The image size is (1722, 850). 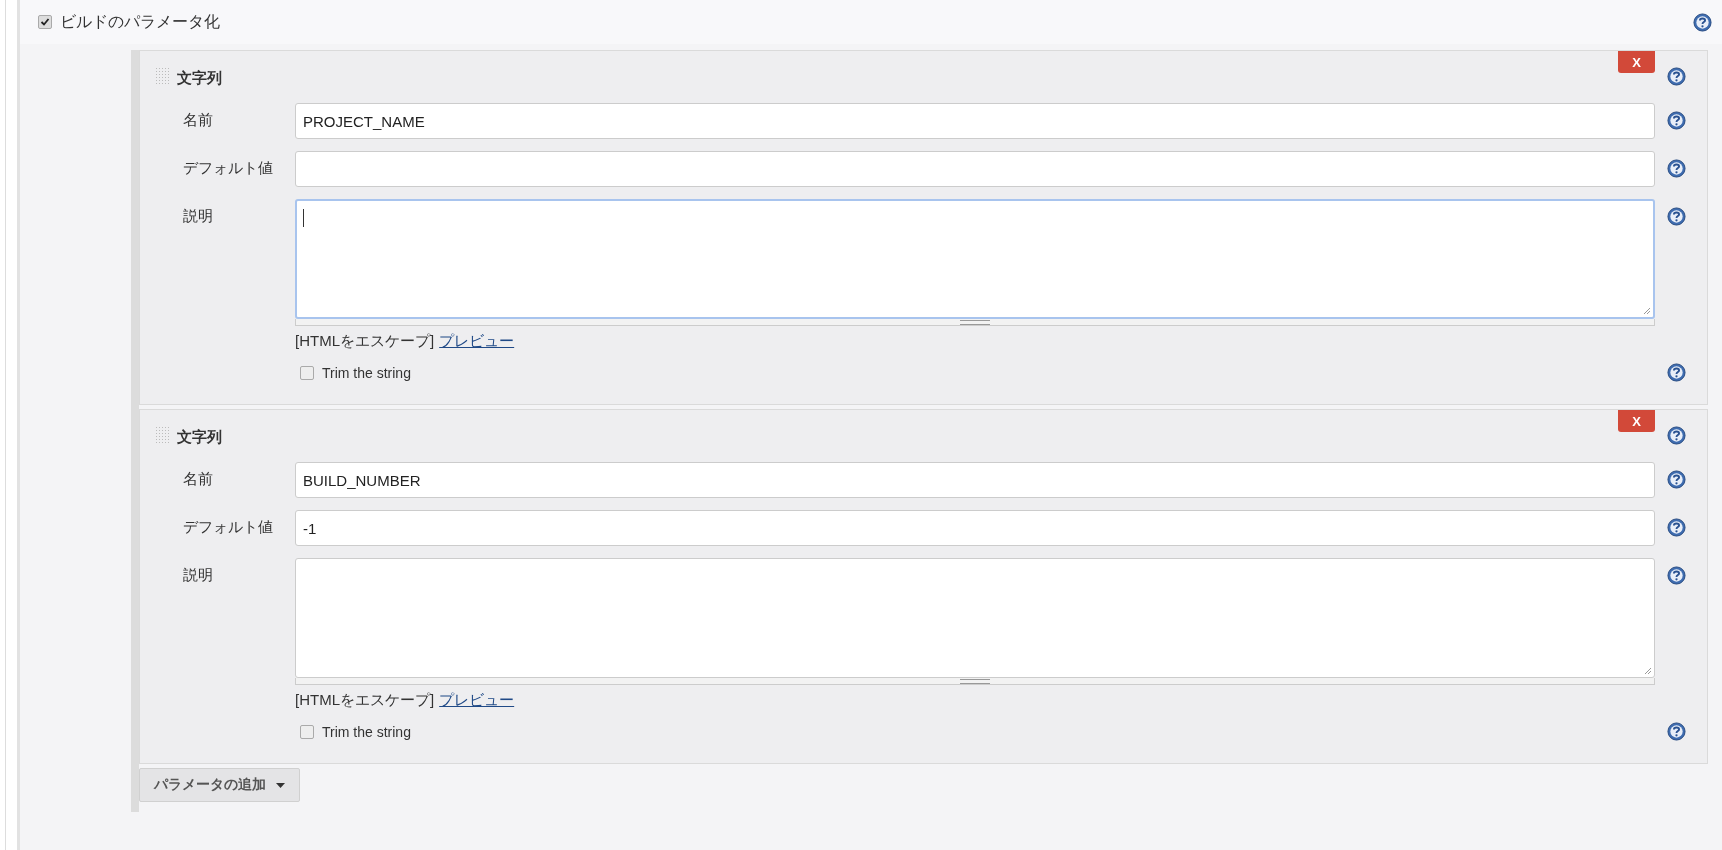 I want to click on text-field: BUILD_NUMBER, so click(x=975, y=480).